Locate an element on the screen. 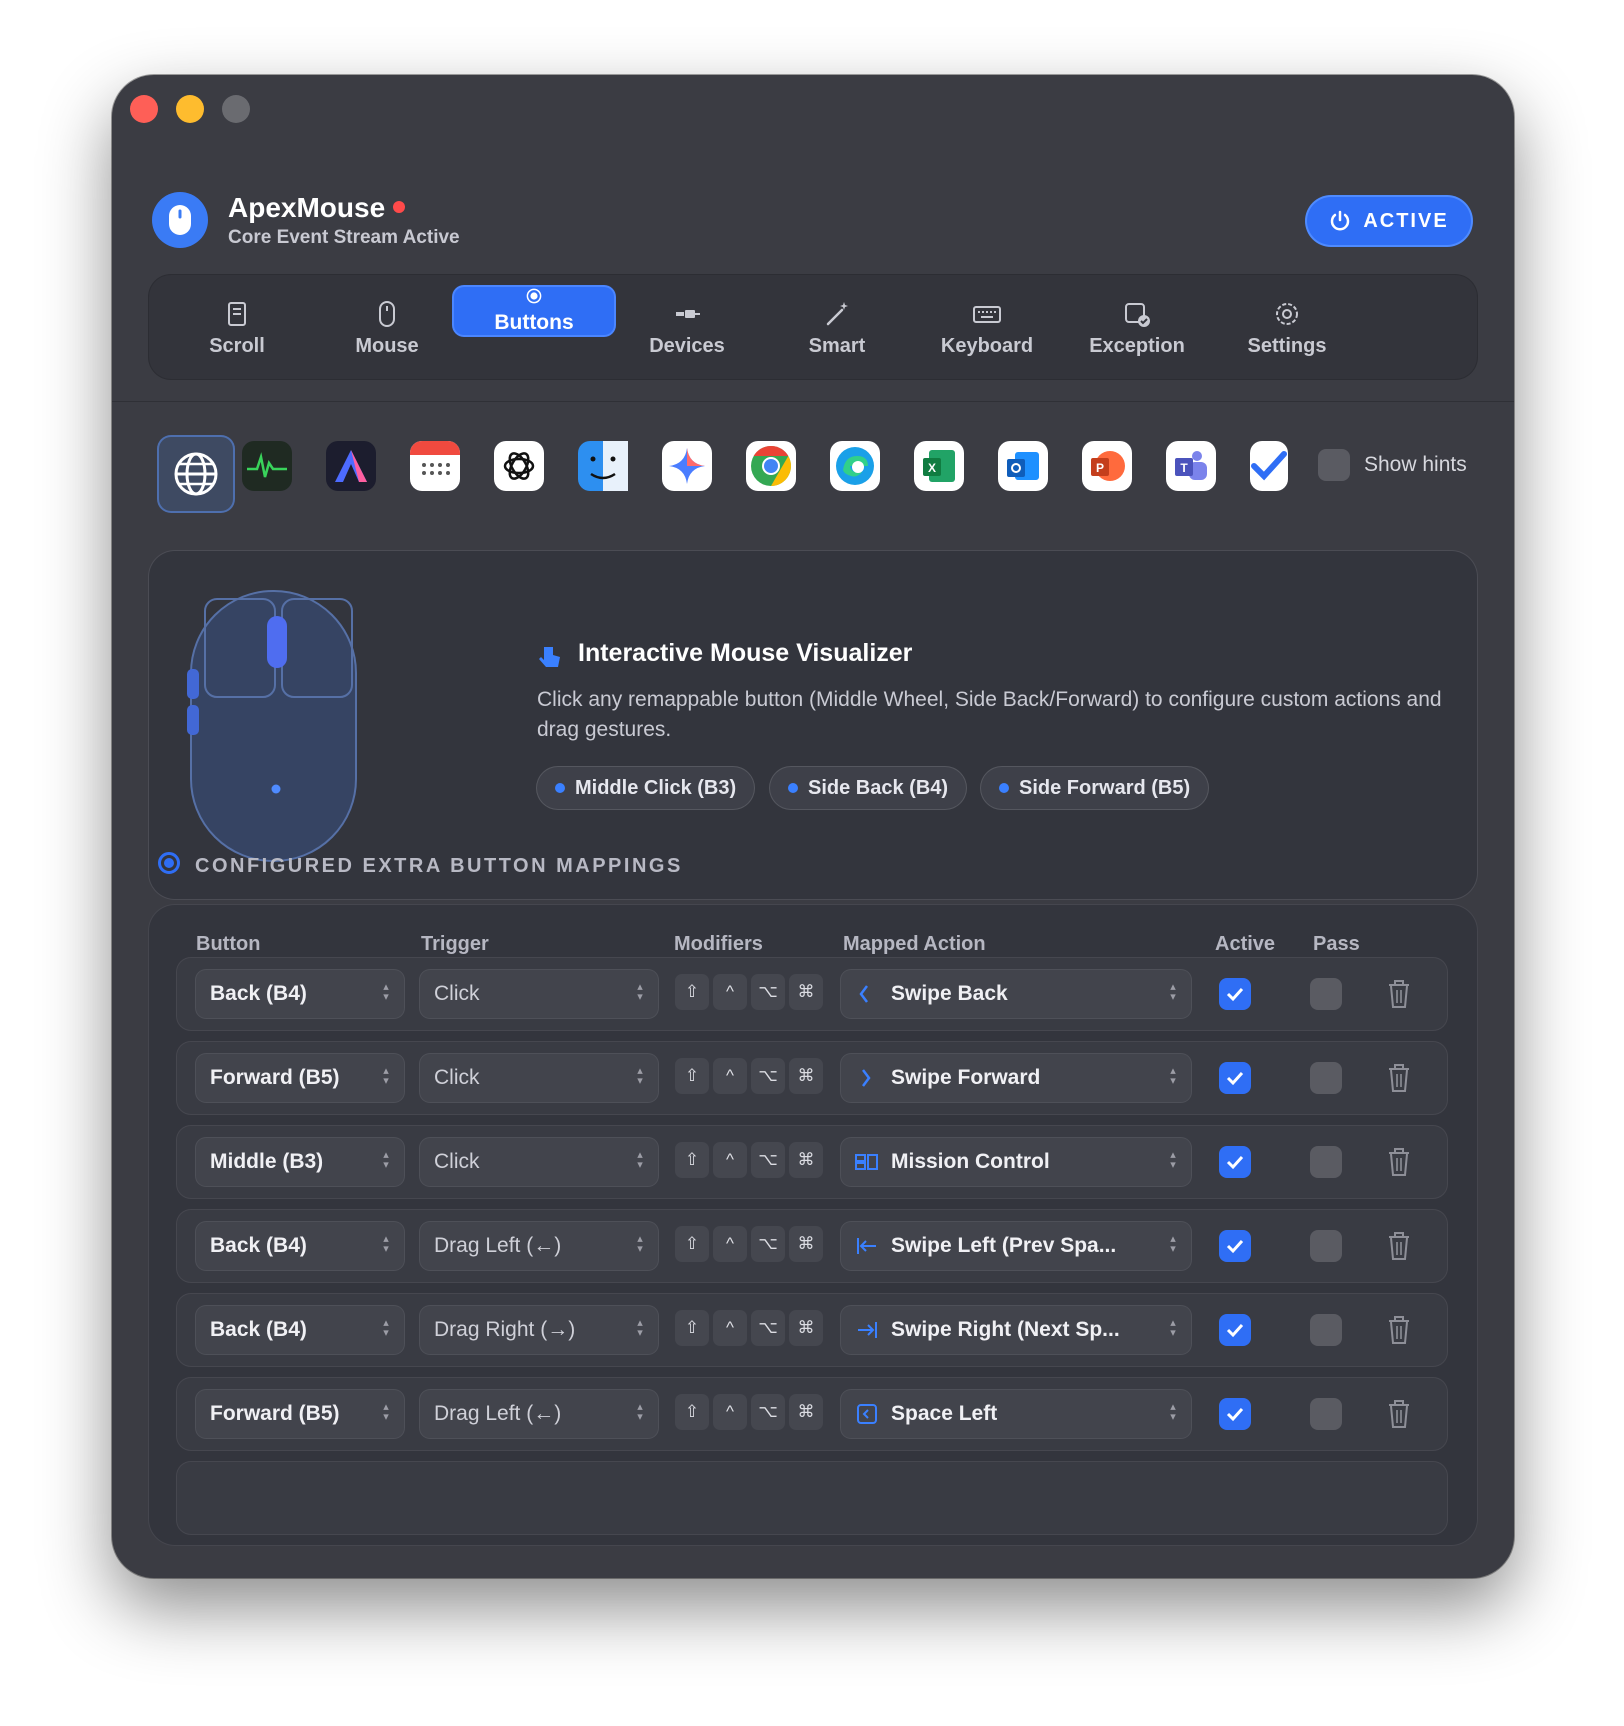 This screenshot has width=1624, height=1726. tab-exception: Exception is located at coordinates (1137, 328).